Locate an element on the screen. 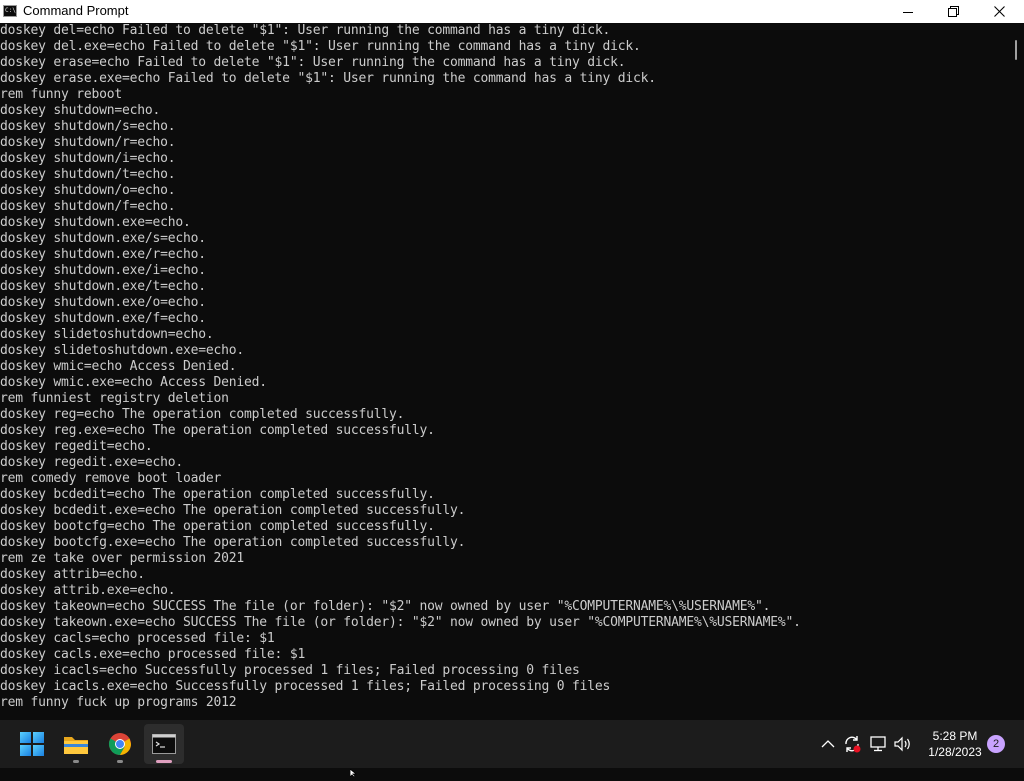  terminal-icon is located at coordinates (164, 744).